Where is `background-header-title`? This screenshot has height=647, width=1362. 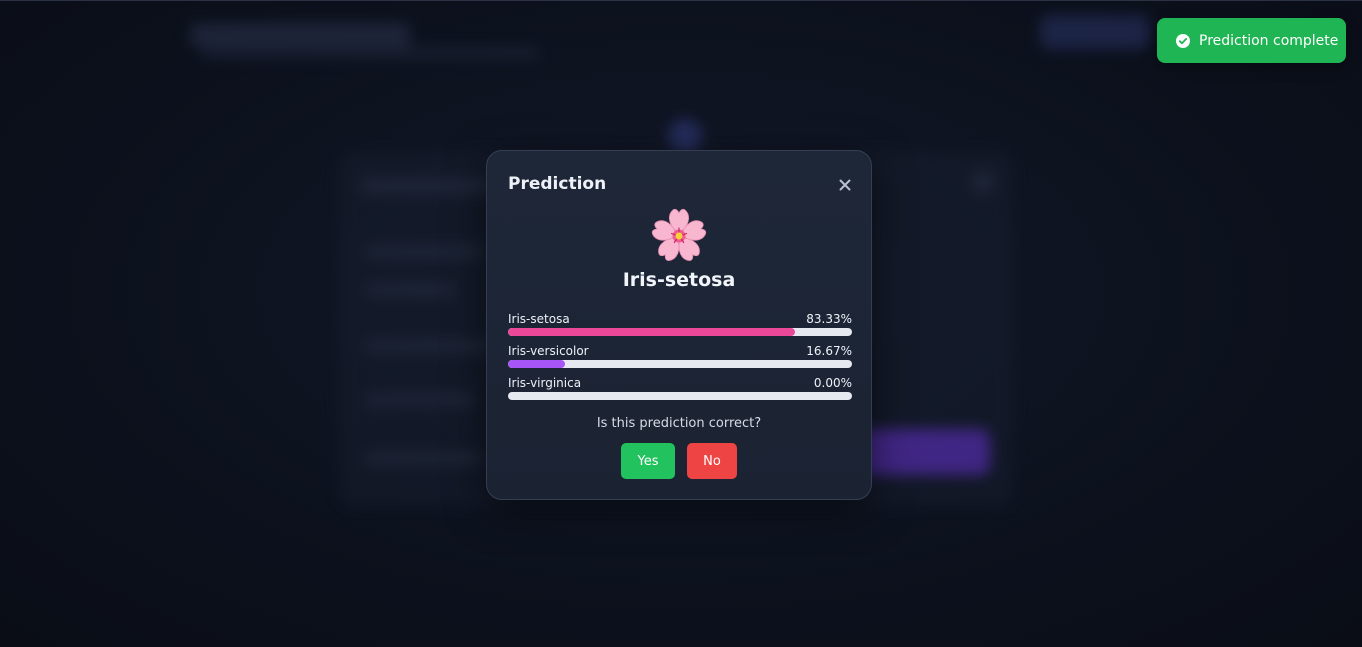
background-header-title is located at coordinates (300, 35).